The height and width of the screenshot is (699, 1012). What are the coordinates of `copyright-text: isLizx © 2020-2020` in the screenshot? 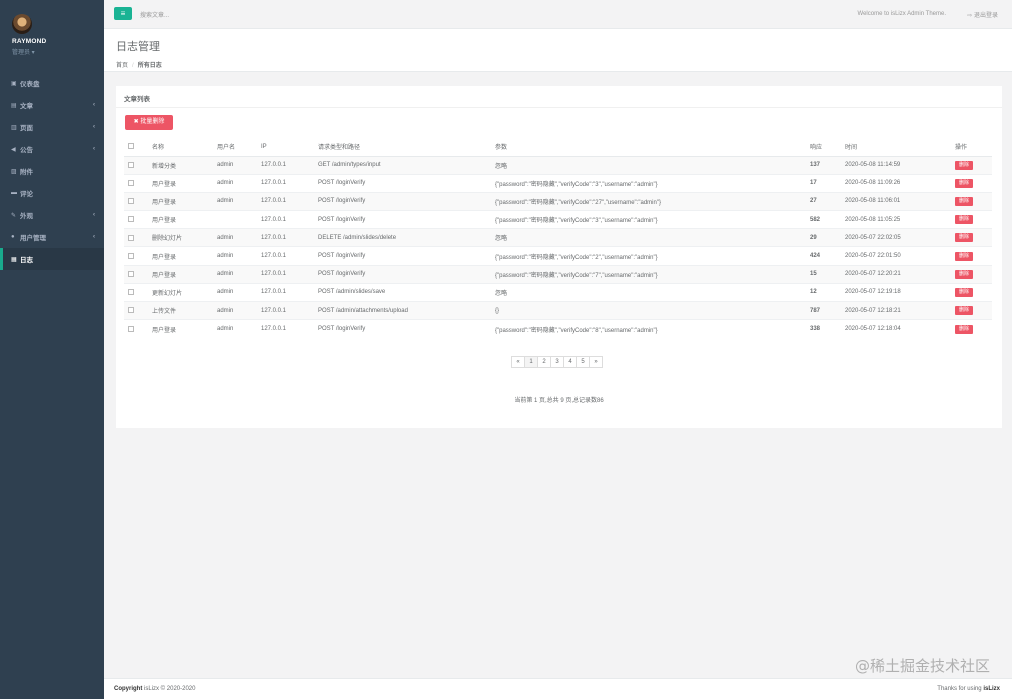 It's located at (169, 689).